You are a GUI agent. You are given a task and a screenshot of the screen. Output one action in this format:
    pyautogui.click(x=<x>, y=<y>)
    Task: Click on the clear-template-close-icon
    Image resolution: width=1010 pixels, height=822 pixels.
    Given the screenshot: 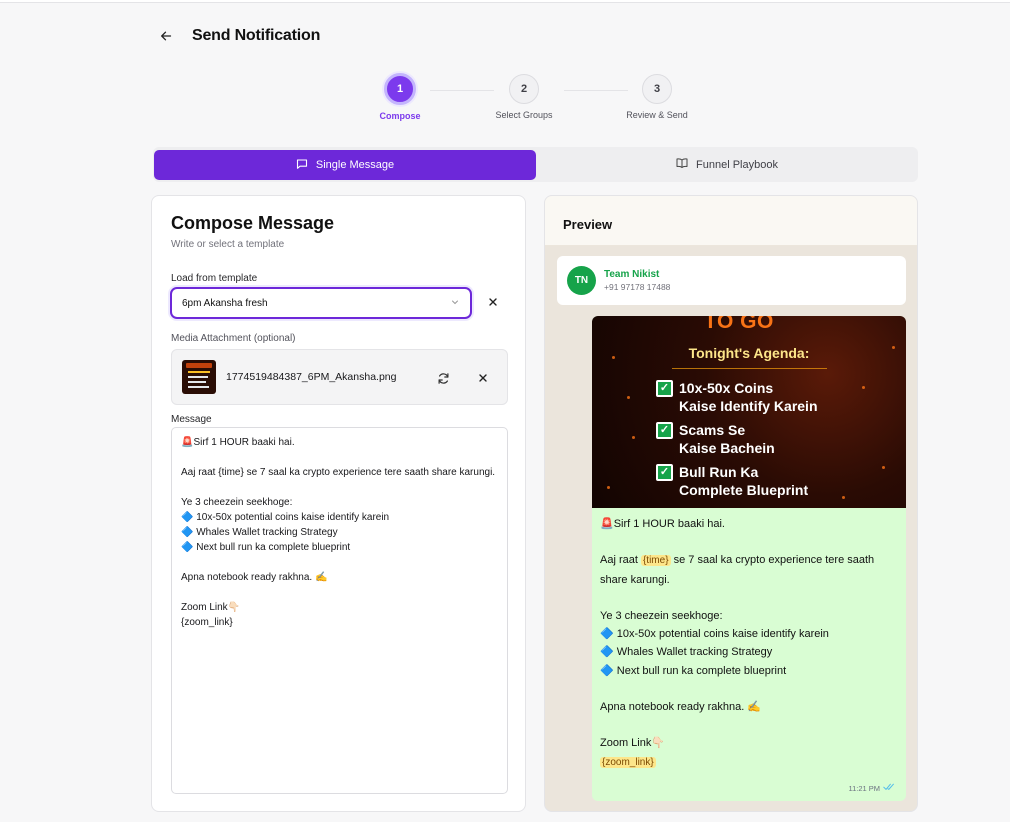 What is the action you would take?
    pyautogui.click(x=493, y=302)
    